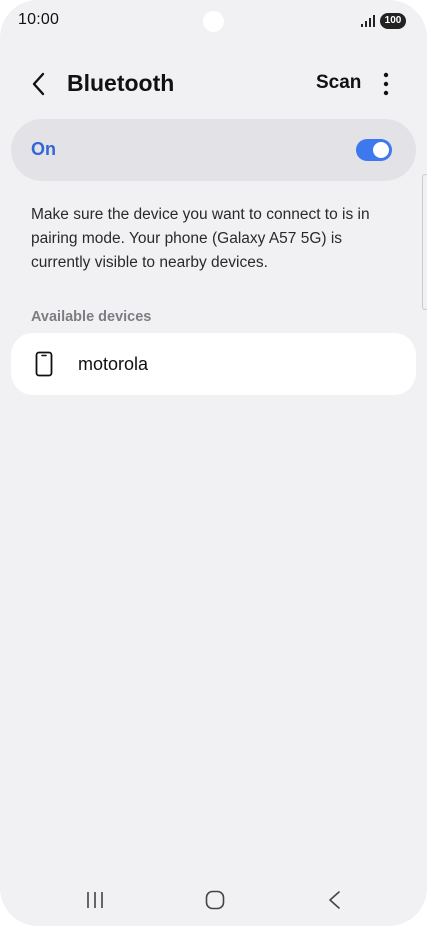 The height and width of the screenshot is (926, 427). I want to click on page-title: Bluetooth, so click(121, 83).